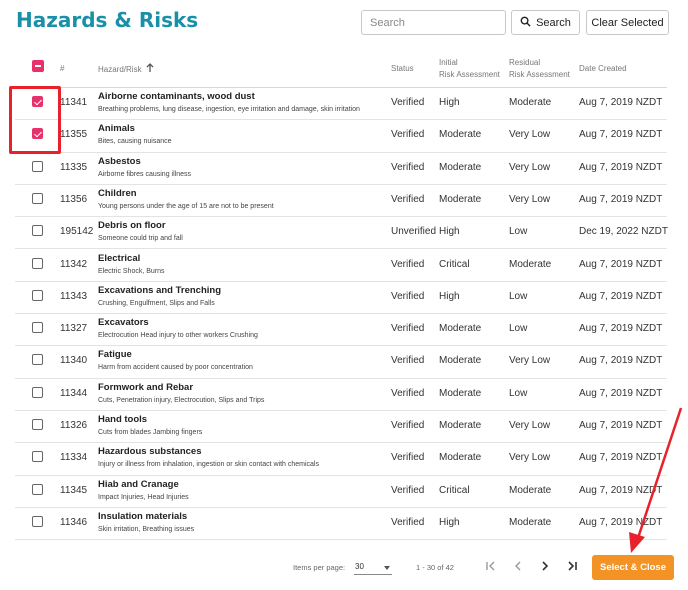 The image size is (688, 590). Describe the element at coordinates (120, 69) in the screenshot. I see `column-header-hazard-label: Hazard/Risk` at that location.